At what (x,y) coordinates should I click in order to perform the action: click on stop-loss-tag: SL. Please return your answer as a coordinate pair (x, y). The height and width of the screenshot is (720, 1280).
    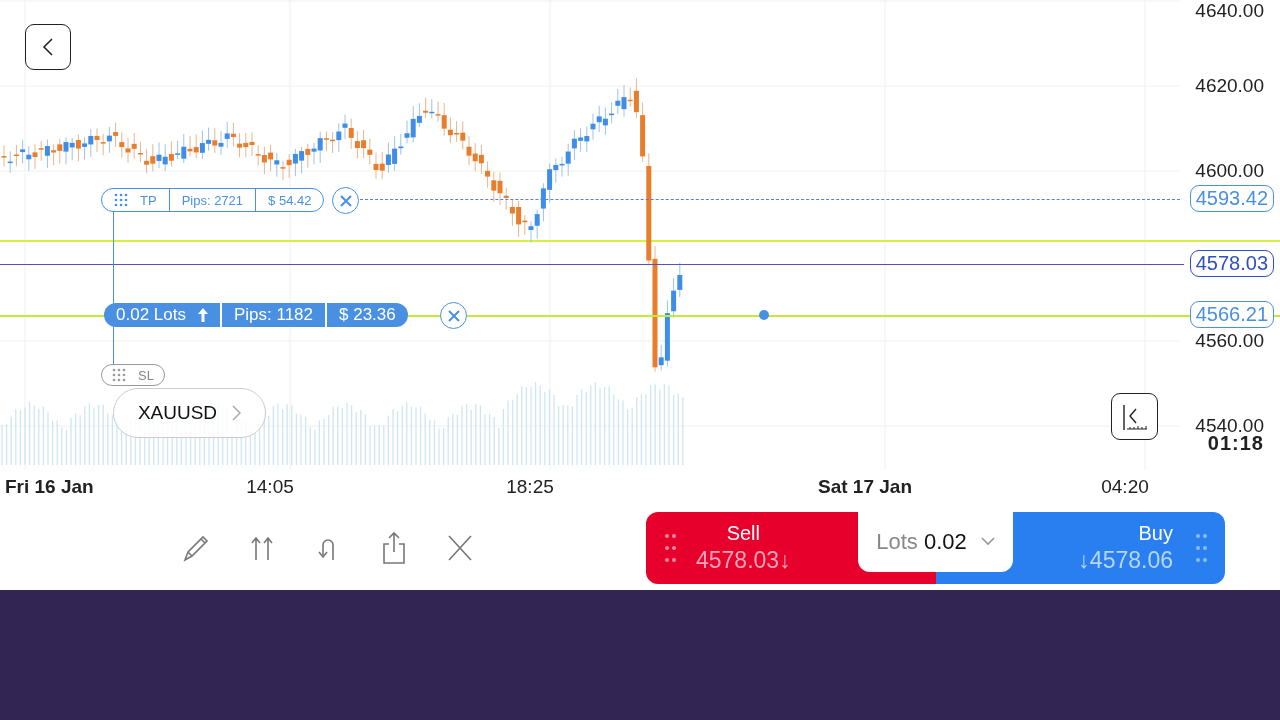
    Looking at the image, I should click on (133, 375).